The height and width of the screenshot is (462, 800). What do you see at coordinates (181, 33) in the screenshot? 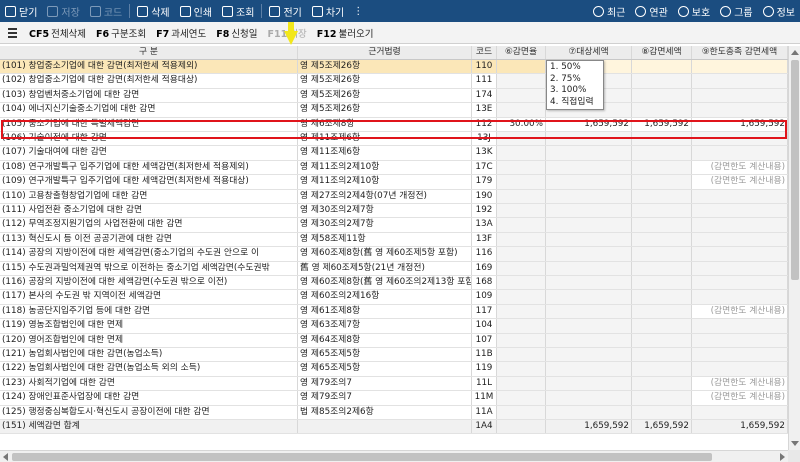
I see `fkey-f7-button: F7 과세연도` at bounding box center [181, 33].